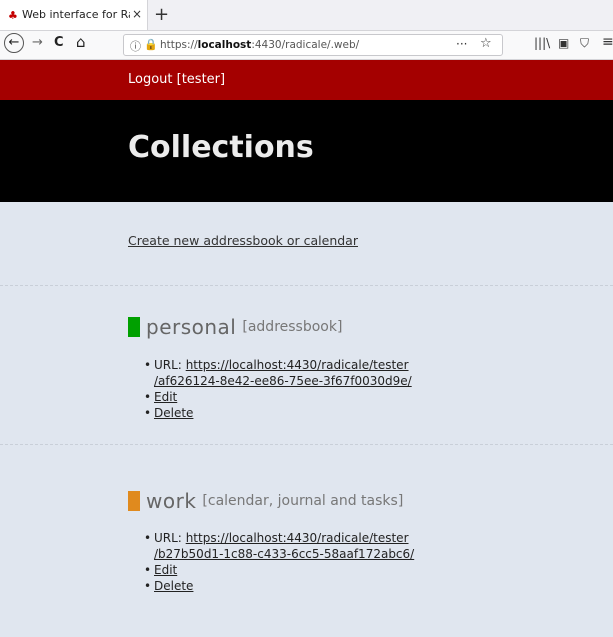 Image resolution: width=613 pixels, height=637 pixels. Describe the element at coordinates (137, 14) in the screenshot. I see `tab-close-icon: ×` at that location.